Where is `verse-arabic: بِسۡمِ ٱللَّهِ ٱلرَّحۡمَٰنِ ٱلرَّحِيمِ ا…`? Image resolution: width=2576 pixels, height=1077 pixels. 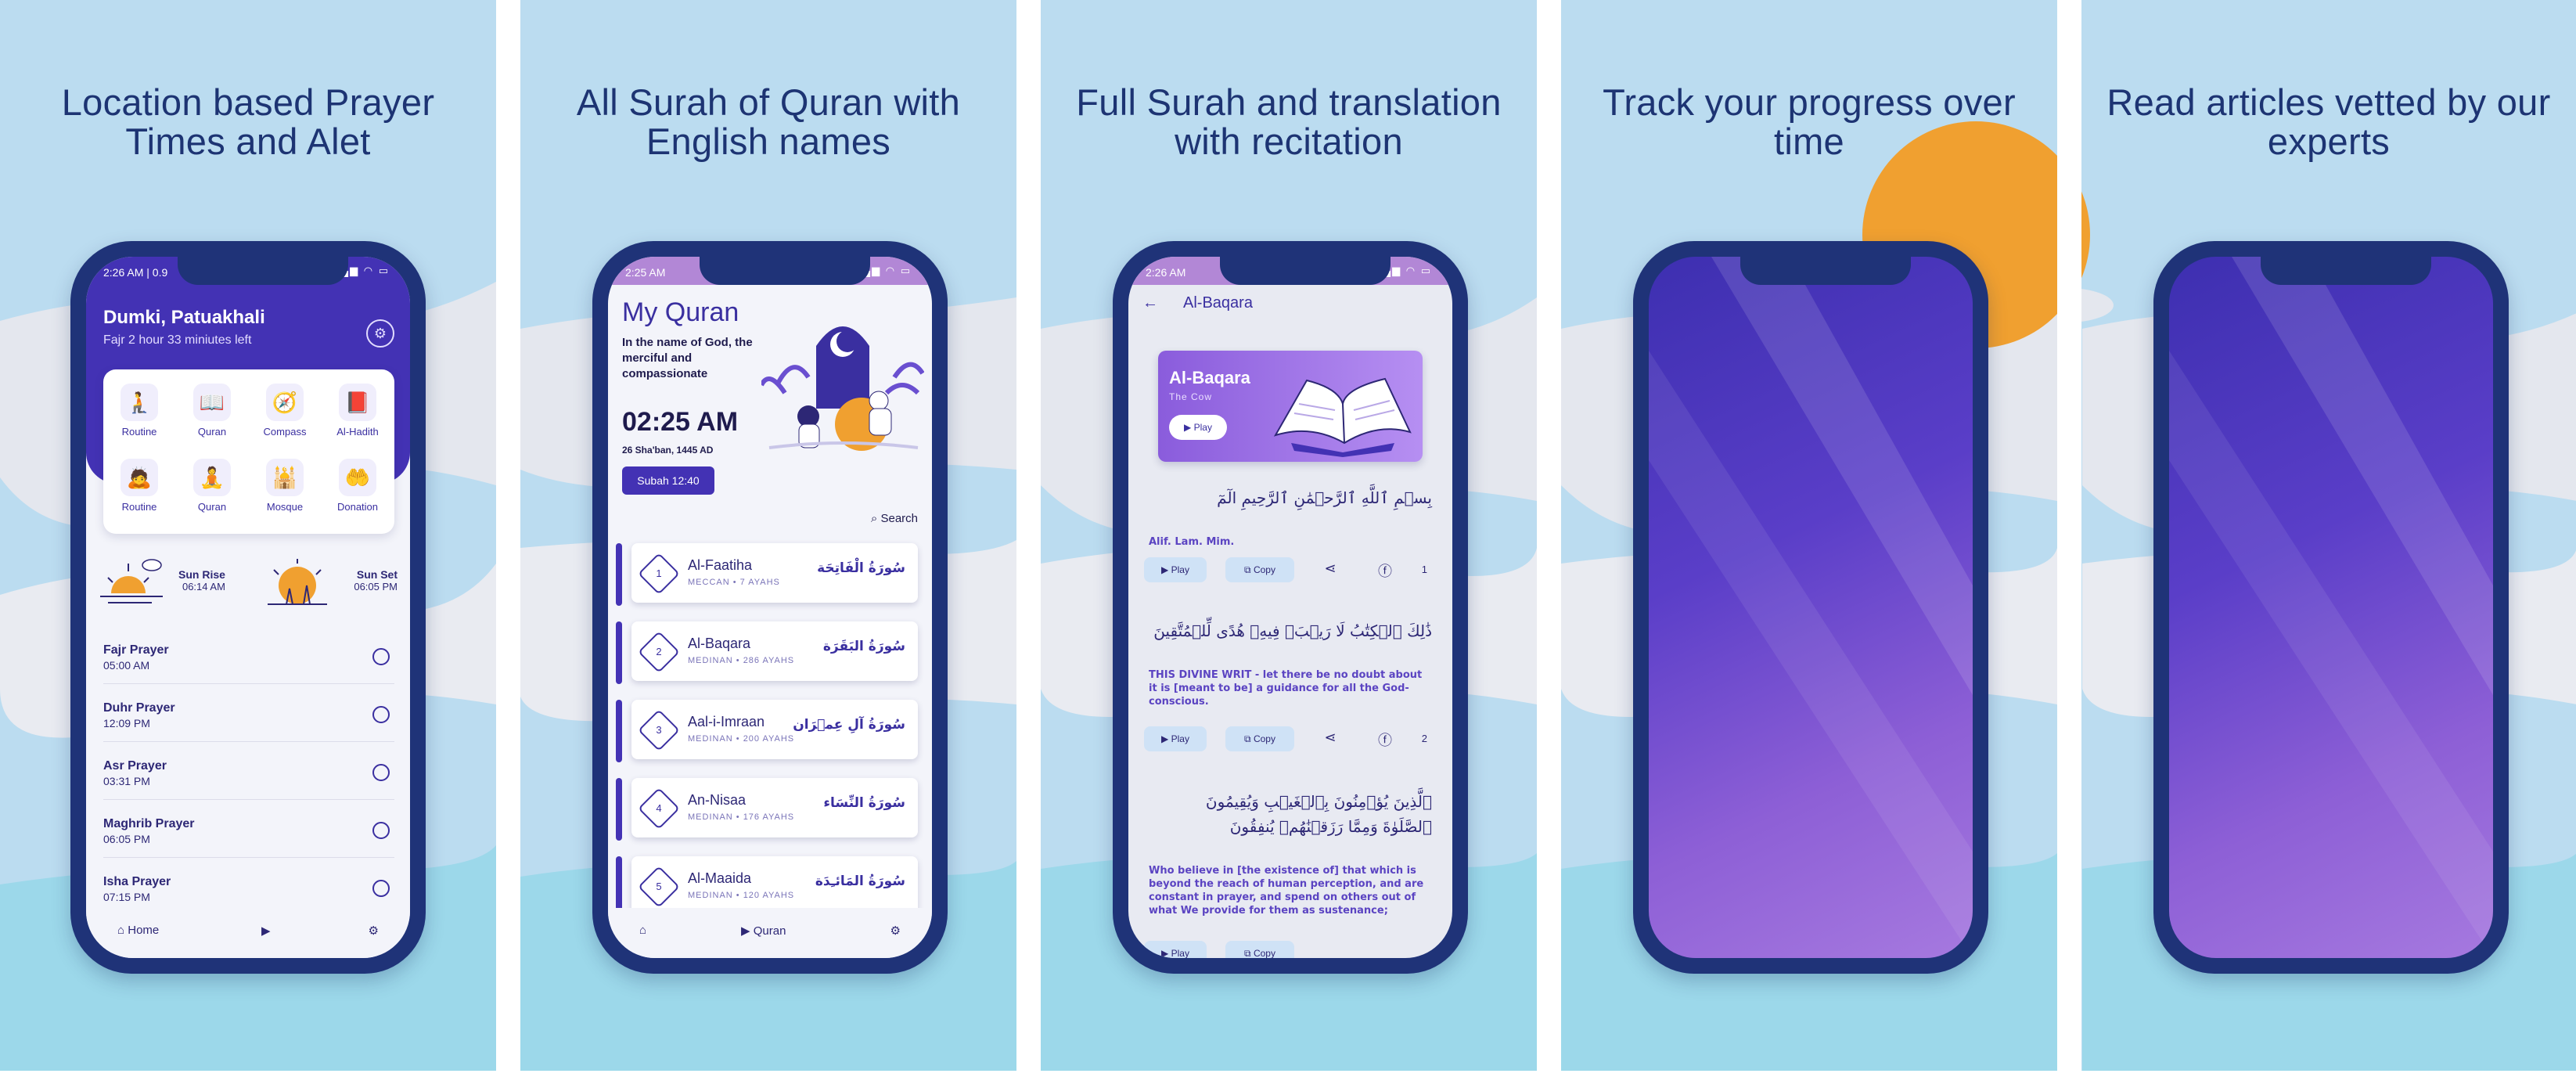
verse-arabic: بِسۡمِ ٱللَّهِ ٱلرَّحۡمَٰنِ ٱلرَّحِيمِ ا… is located at coordinates (1324, 498).